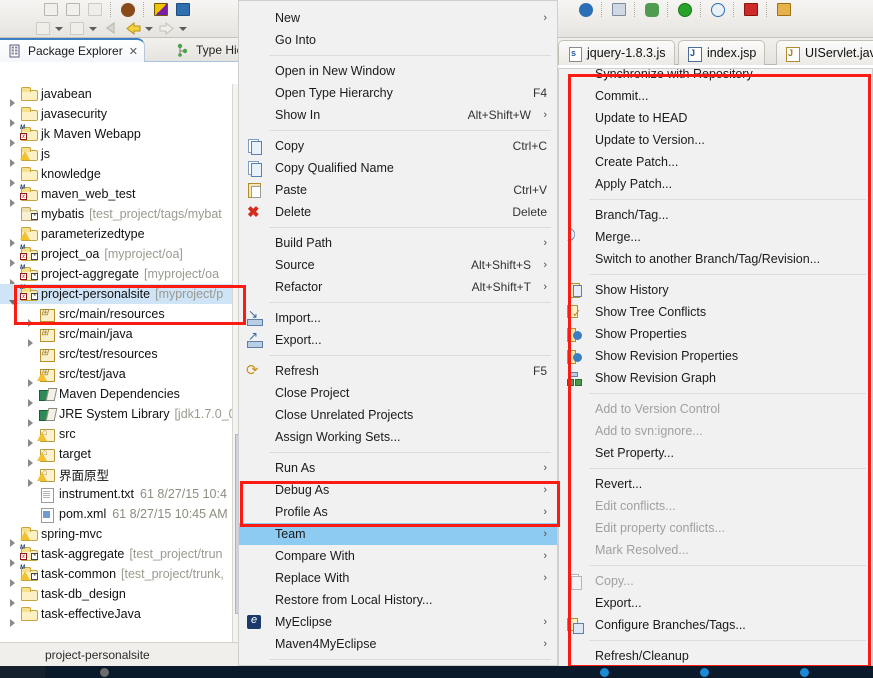 The image size is (873, 678). Describe the element at coordinates (116, 195) in the screenshot. I see `tree-row: Mx maven_web_test` at that location.